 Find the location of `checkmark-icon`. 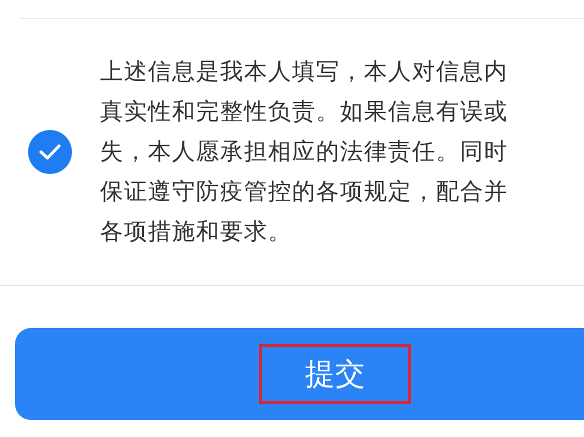

checkmark-icon is located at coordinates (50, 152).